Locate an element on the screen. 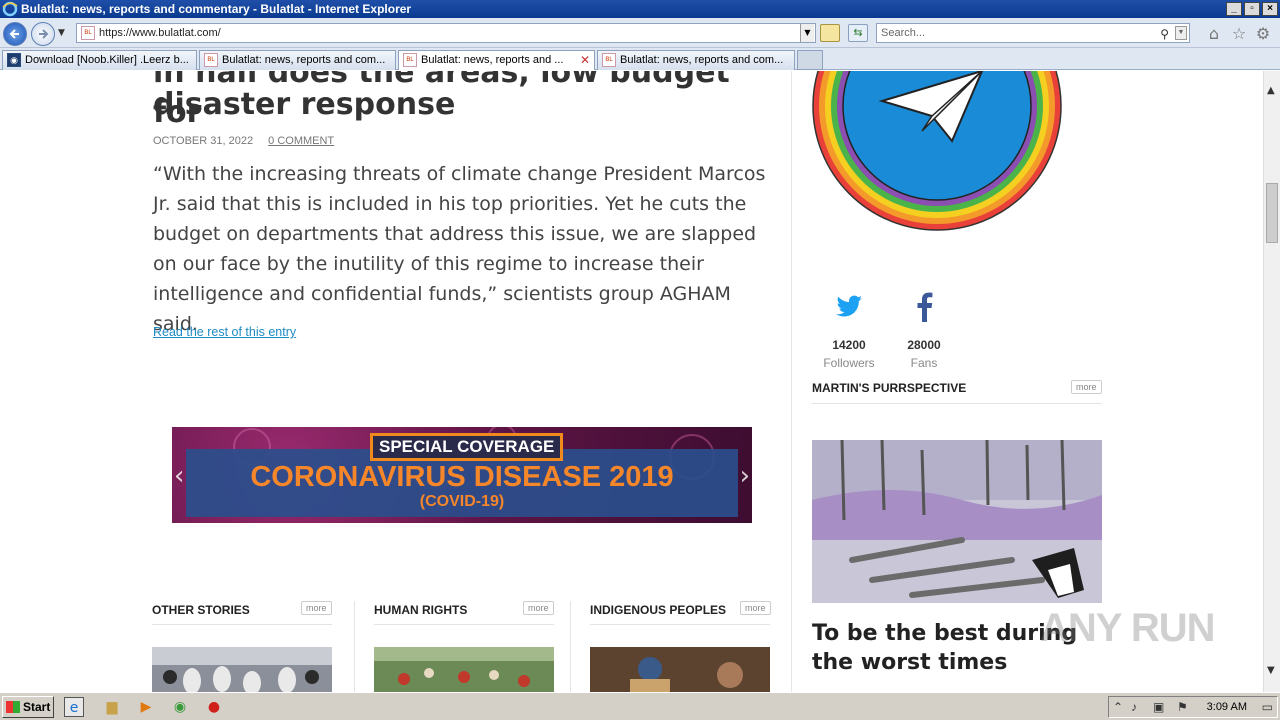  twitter-bird-icon is located at coordinates (849, 306).